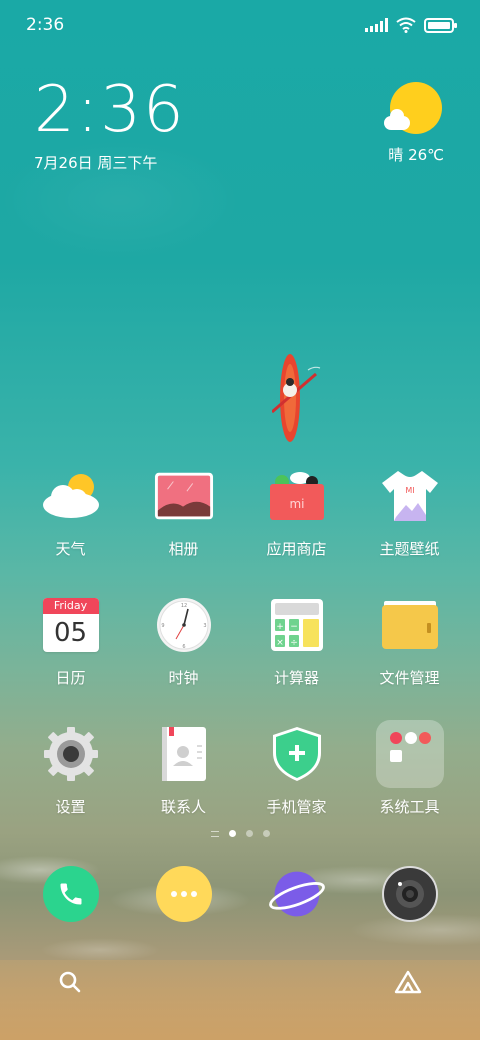 The height and width of the screenshot is (1040, 480). I want to click on app-label: 时钟, so click(183, 678).